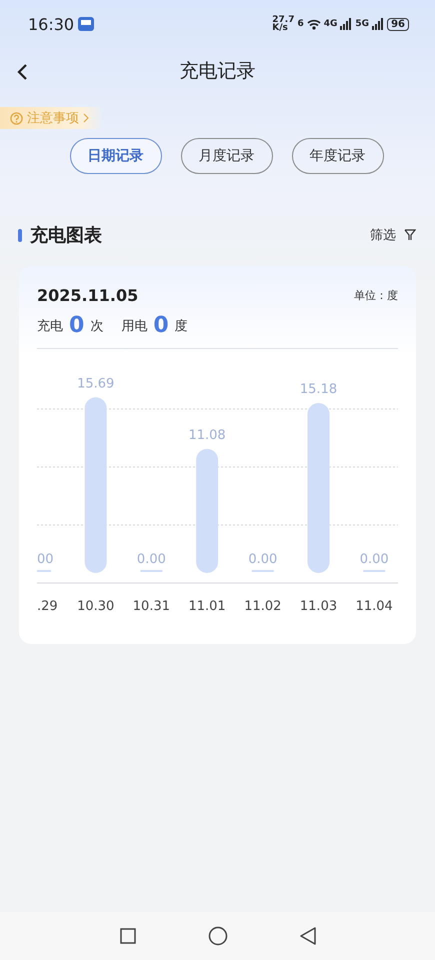 The width and height of the screenshot is (435, 960). I want to click on filter-button: 筛选, so click(393, 235).